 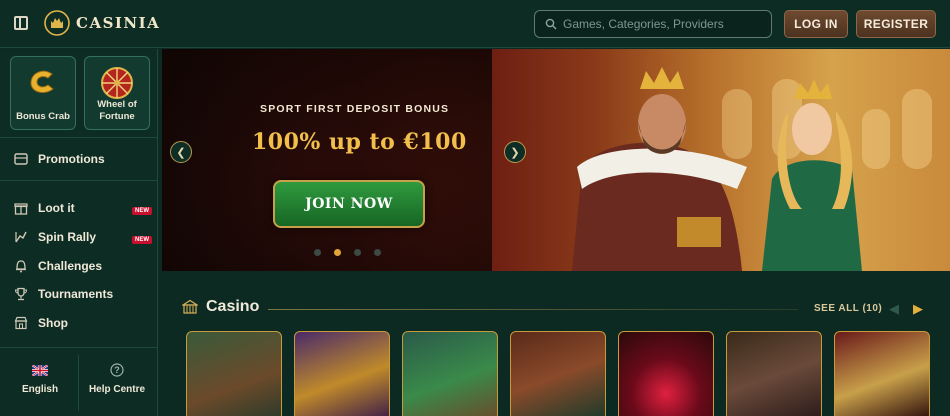 What do you see at coordinates (117, 110) in the screenshot?
I see `tile-label: Wheel of Fortune` at bounding box center [117, 110].